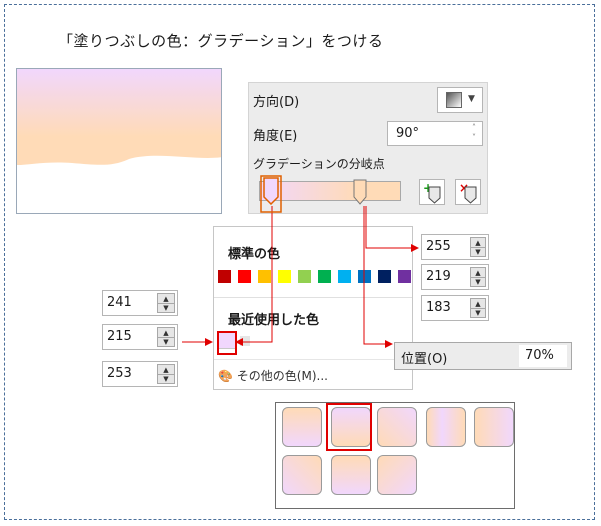 This screenshot has width=601, height=526. I want to click on page-title: 「塗りつぶしの色：グラデーション」をつける, so click(221, 41).